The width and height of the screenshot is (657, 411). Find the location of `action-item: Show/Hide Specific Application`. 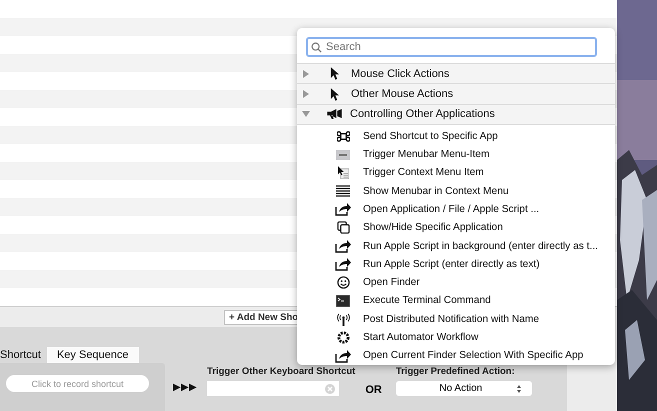

action-item: Show/Hide Specific Application is located at coordinates (456, 227).